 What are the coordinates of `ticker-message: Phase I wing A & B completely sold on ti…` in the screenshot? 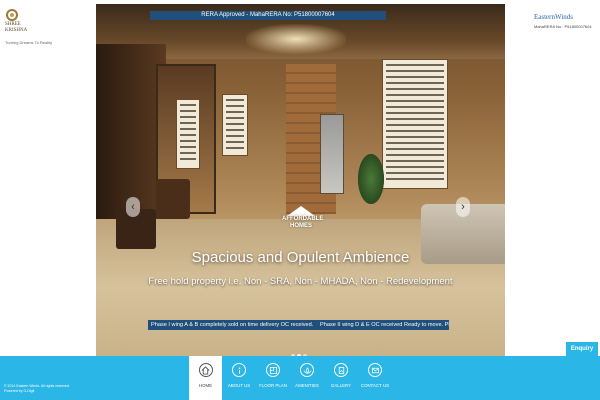 It's located at (232, 325).